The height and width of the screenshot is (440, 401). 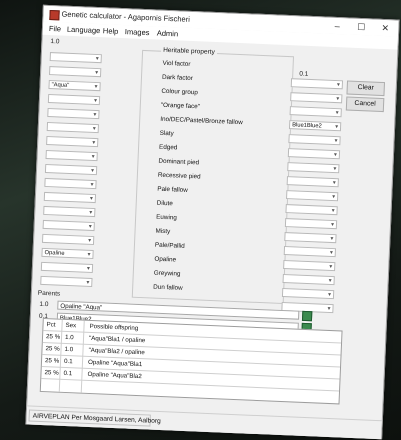 I want to click on close-icon: ✕, so click(x=385, y=28).